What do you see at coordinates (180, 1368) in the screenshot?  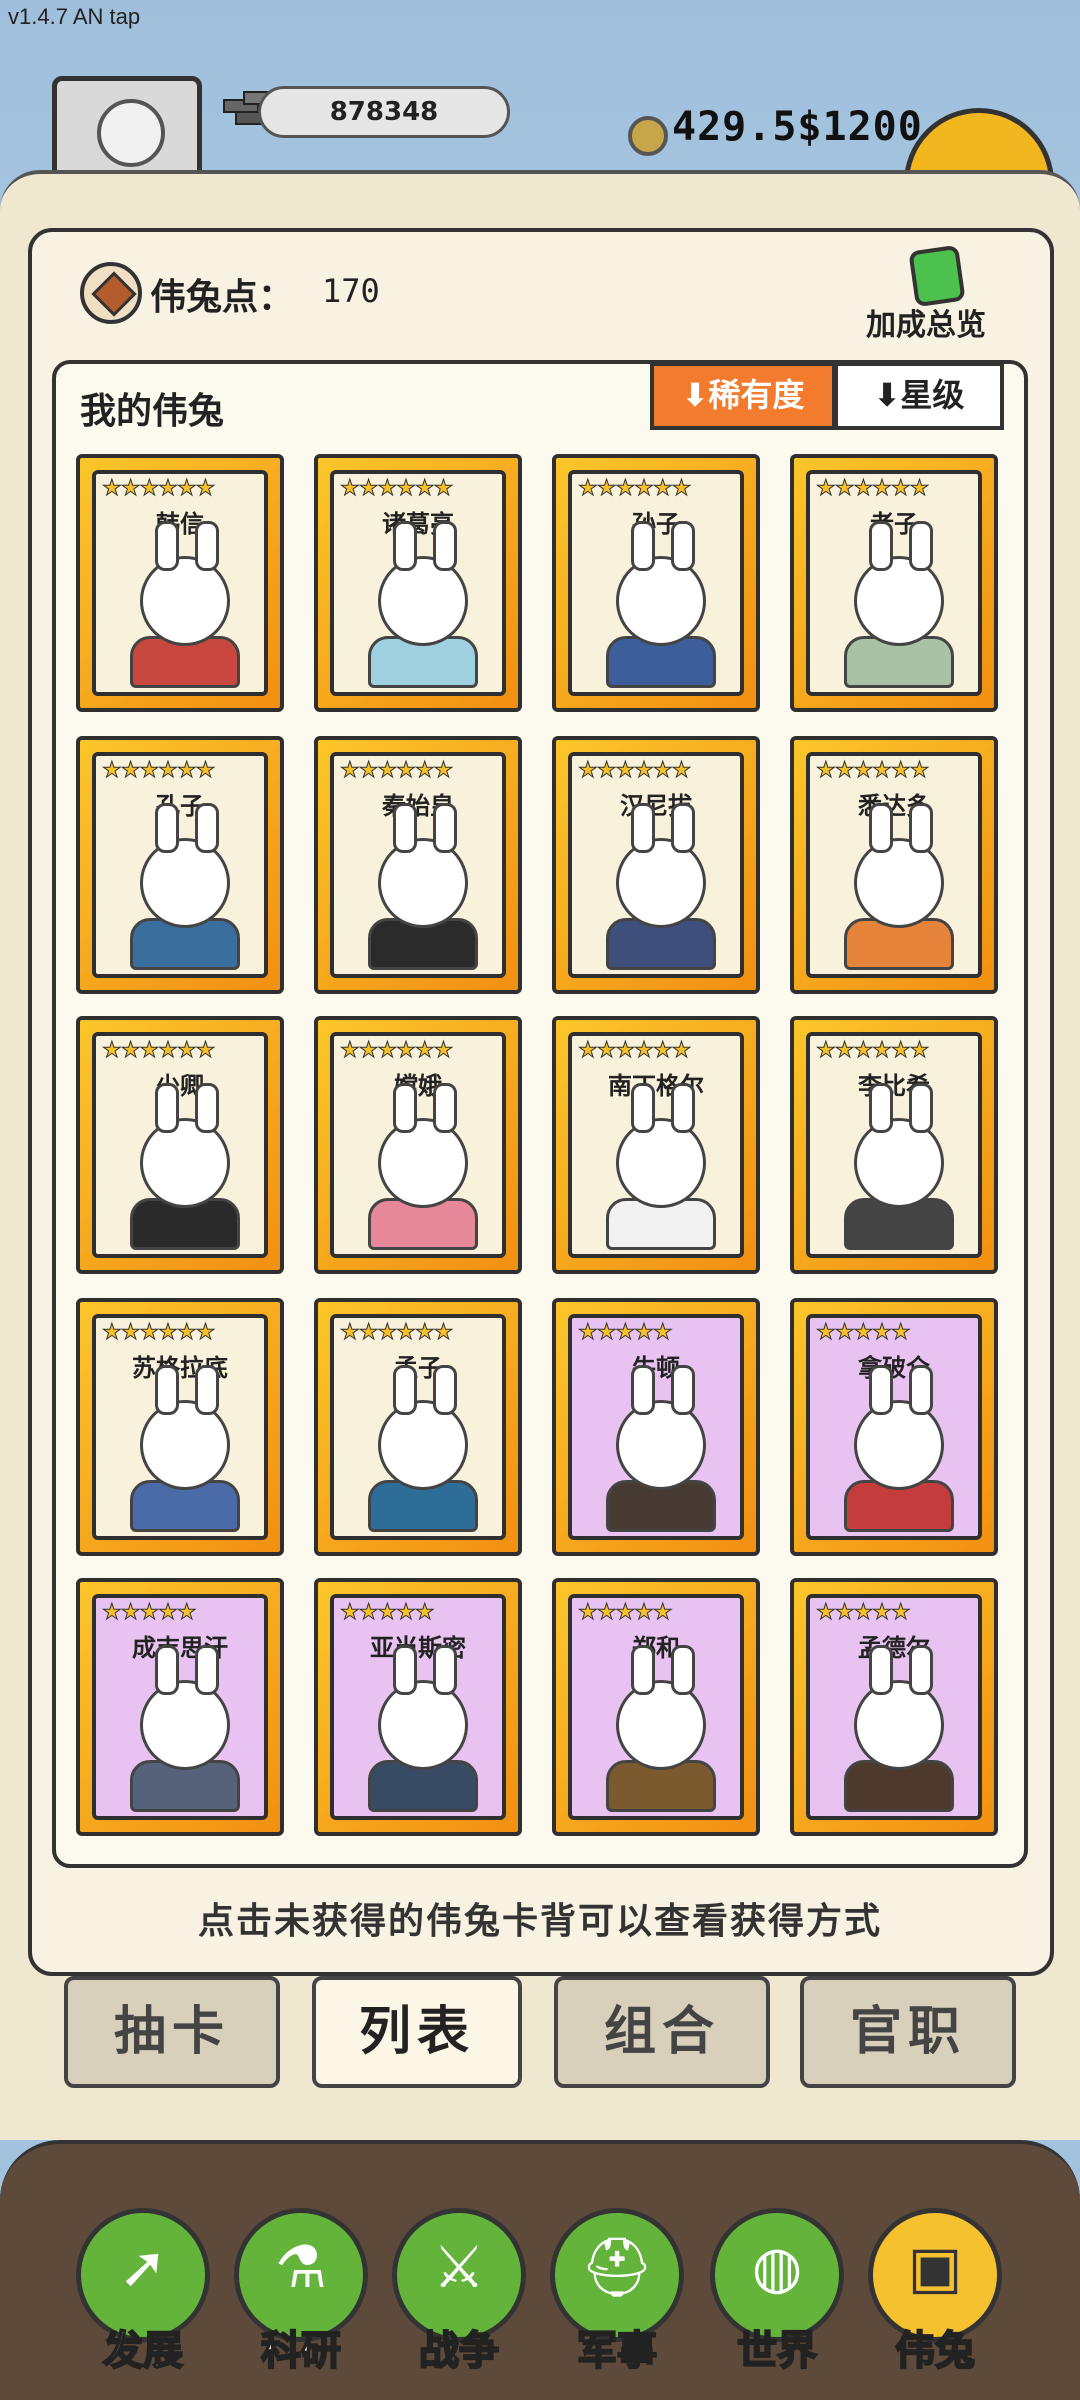 I see `card-name: 苏格拉底` at bounding box center [180, 1368].